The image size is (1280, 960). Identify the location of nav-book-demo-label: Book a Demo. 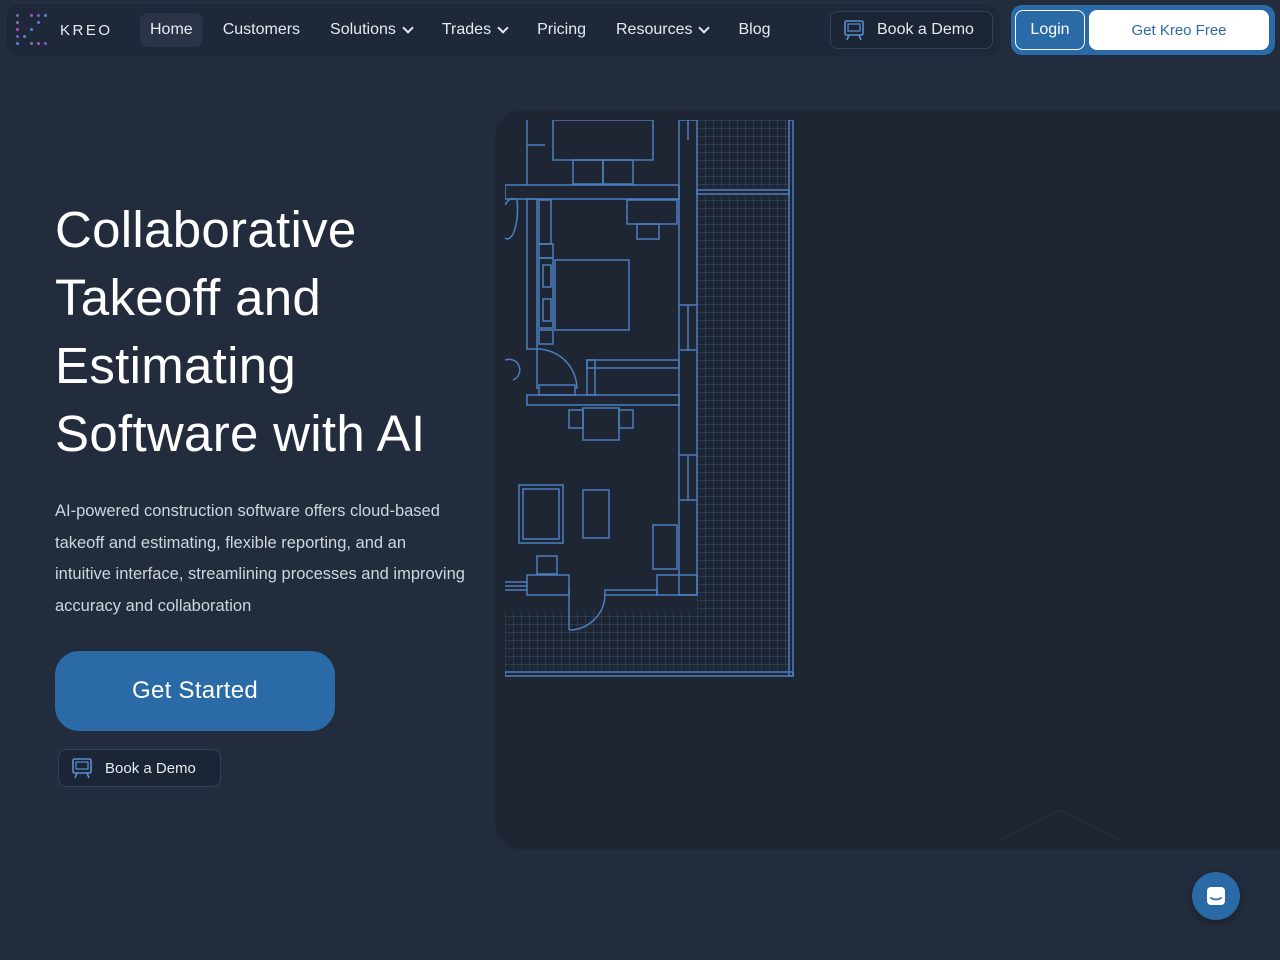
(925, 29).